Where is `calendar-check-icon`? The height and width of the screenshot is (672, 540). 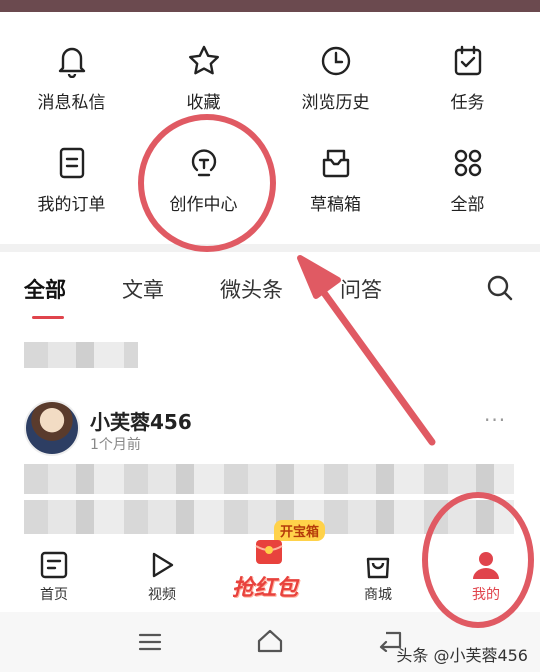
calendar-check-icon is located at coordinates (467, 60).